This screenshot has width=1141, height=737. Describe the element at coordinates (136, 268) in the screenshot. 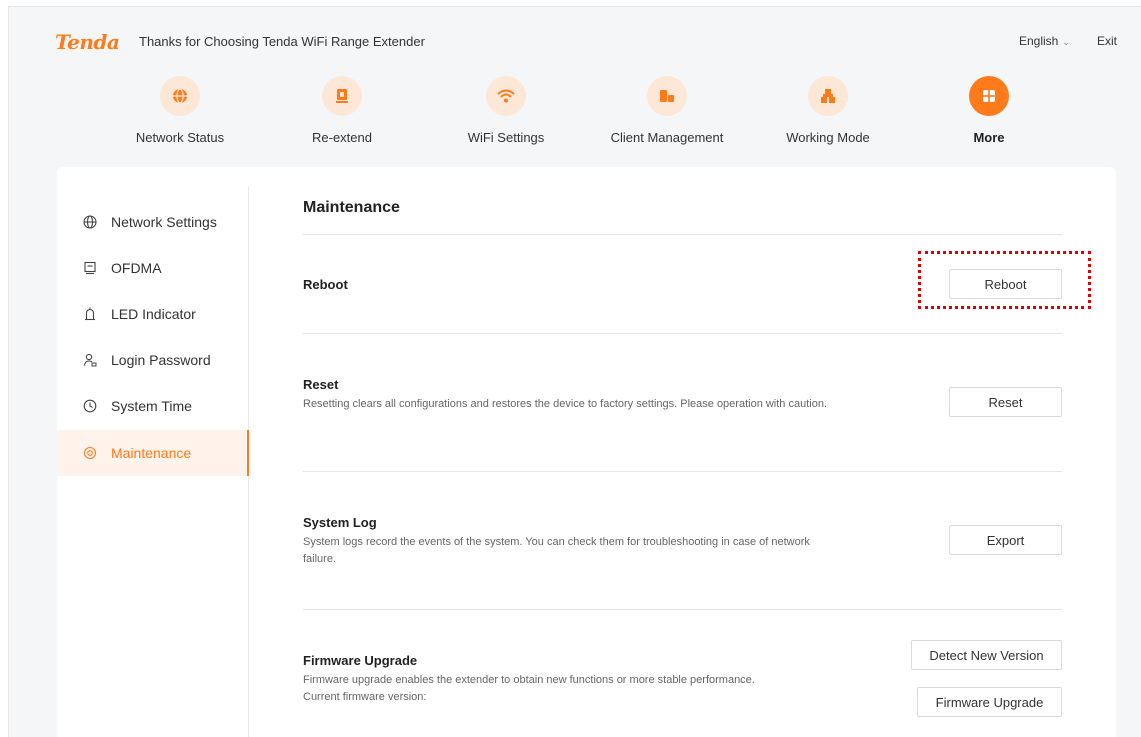

I see `sidebar-item-label: OFDMA` at that location.